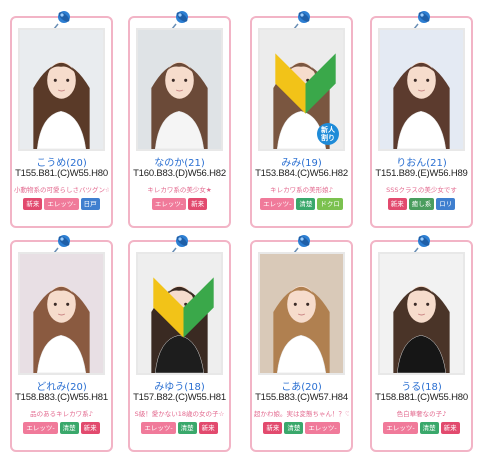 This screenshot has height=453, width=480. I want to click on tag-list: エレッツ- 清楚 ドクロ, so click(301, 204).